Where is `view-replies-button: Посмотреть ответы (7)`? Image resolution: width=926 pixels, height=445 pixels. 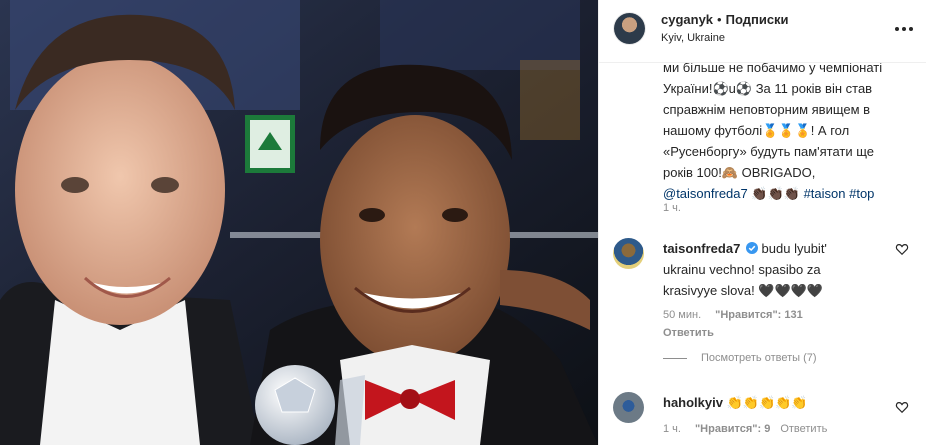
view-replies-button: Посмотреть ответы (7) is located at coordinates (740, 358).